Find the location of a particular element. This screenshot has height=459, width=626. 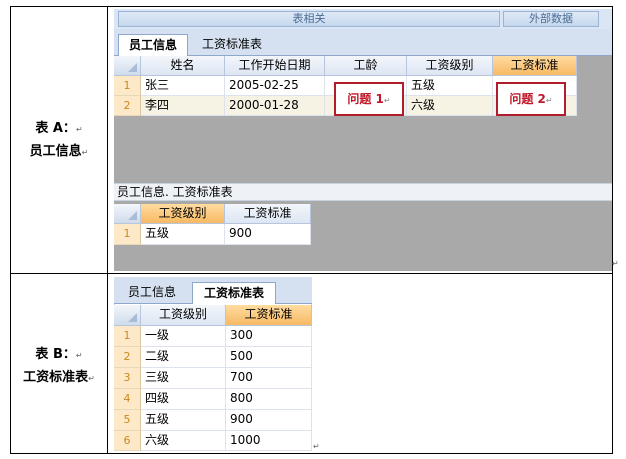

row-a-title: 表 A： is located at coordinates (55, 128).